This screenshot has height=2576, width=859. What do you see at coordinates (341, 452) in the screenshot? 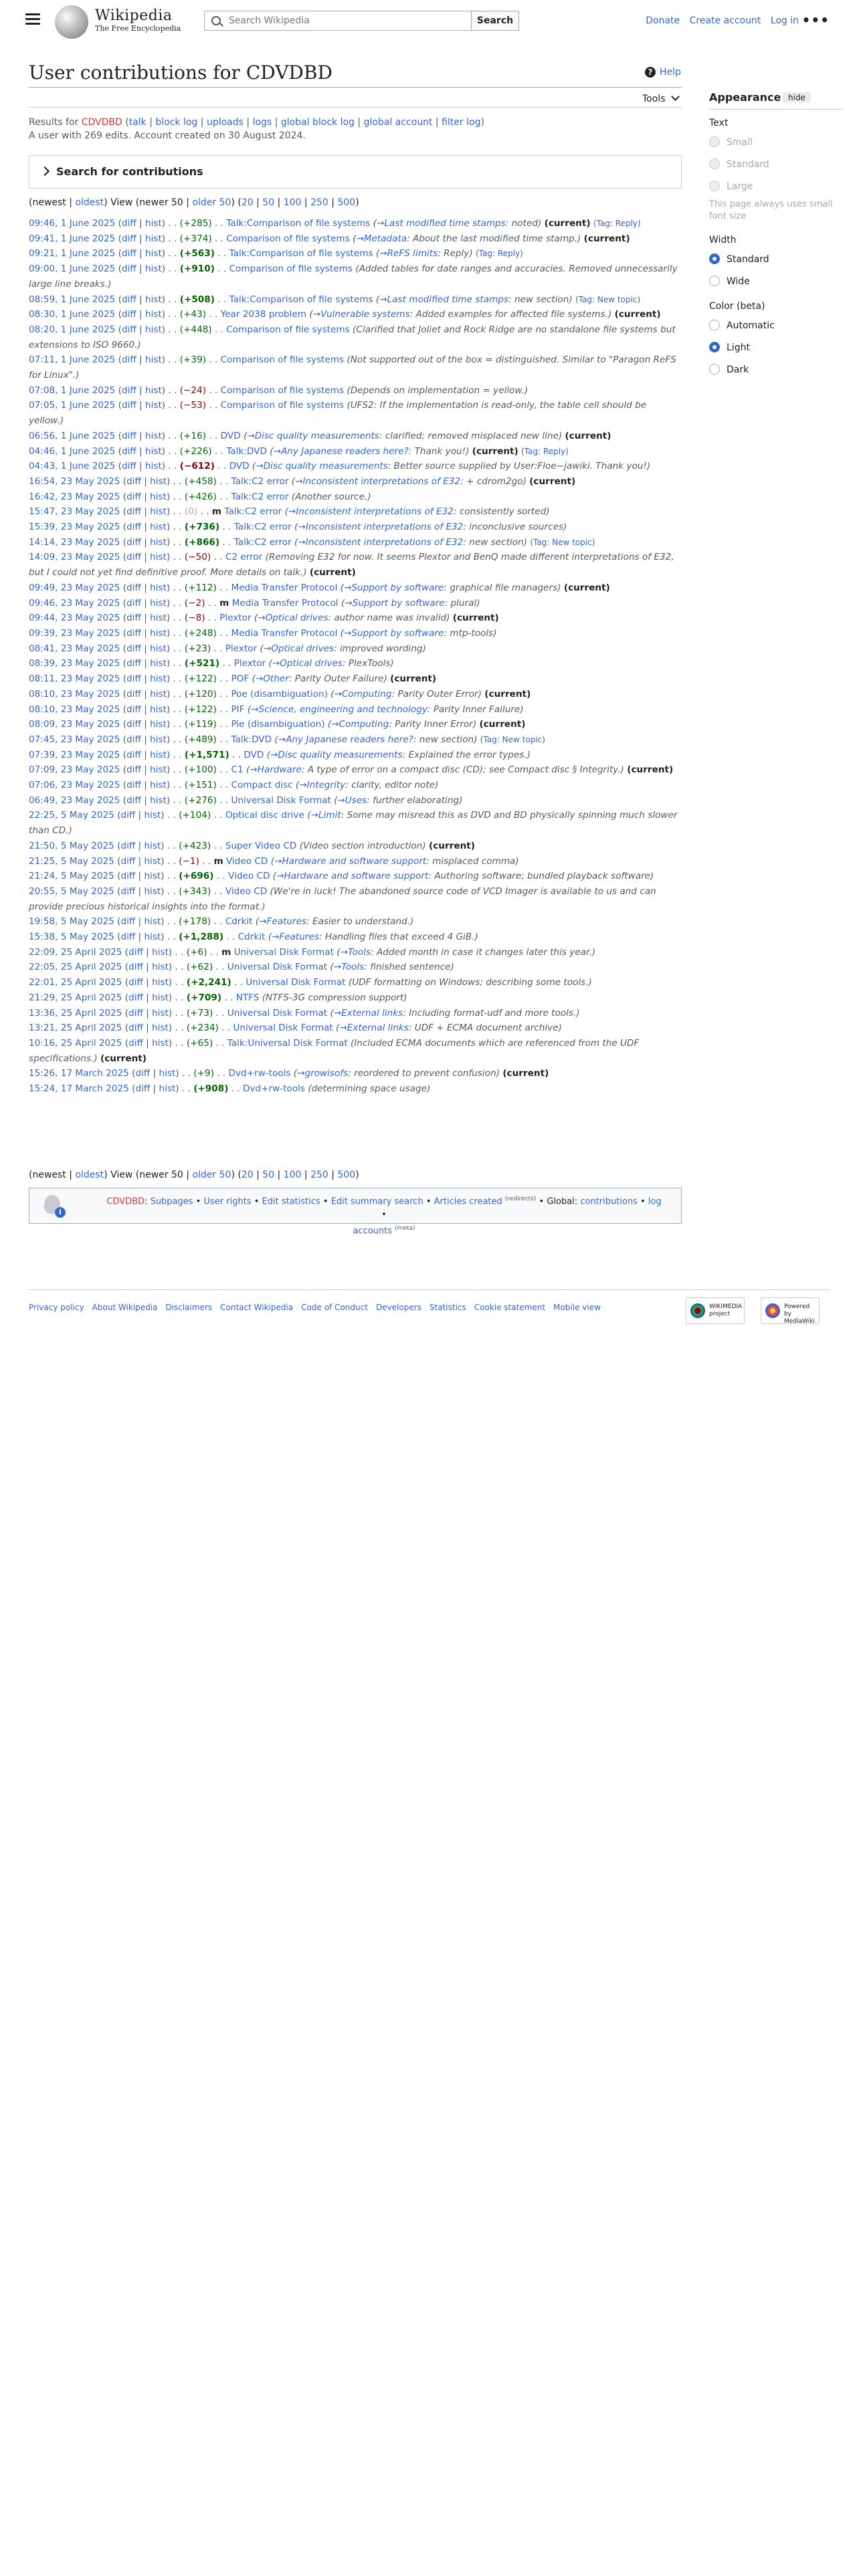
I see `section-link: →Any Japanese readers here?` at bounding box center [341, 452].